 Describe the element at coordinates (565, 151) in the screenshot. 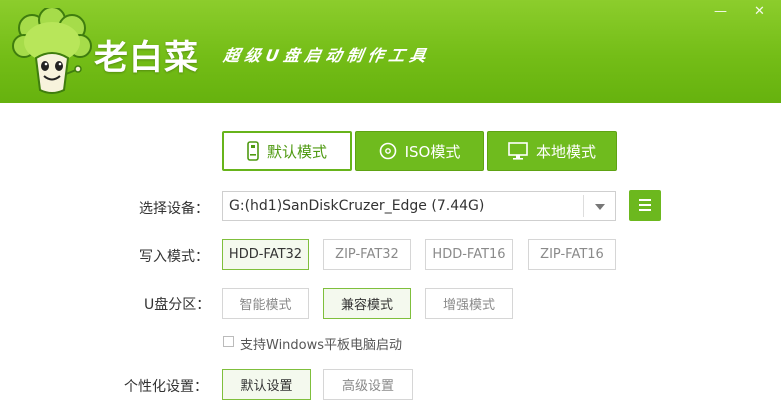

I see `tab-local-mode-label: 本地模式` at that location.